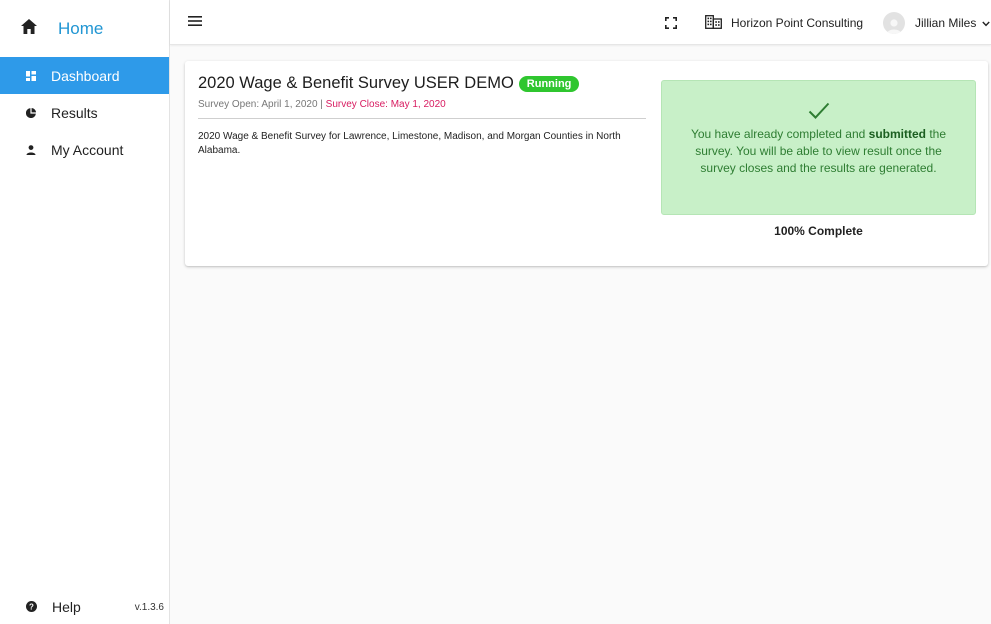 The width and height of the screenshot is (991, 624). I want to click on building-icon, so click(713, 23).